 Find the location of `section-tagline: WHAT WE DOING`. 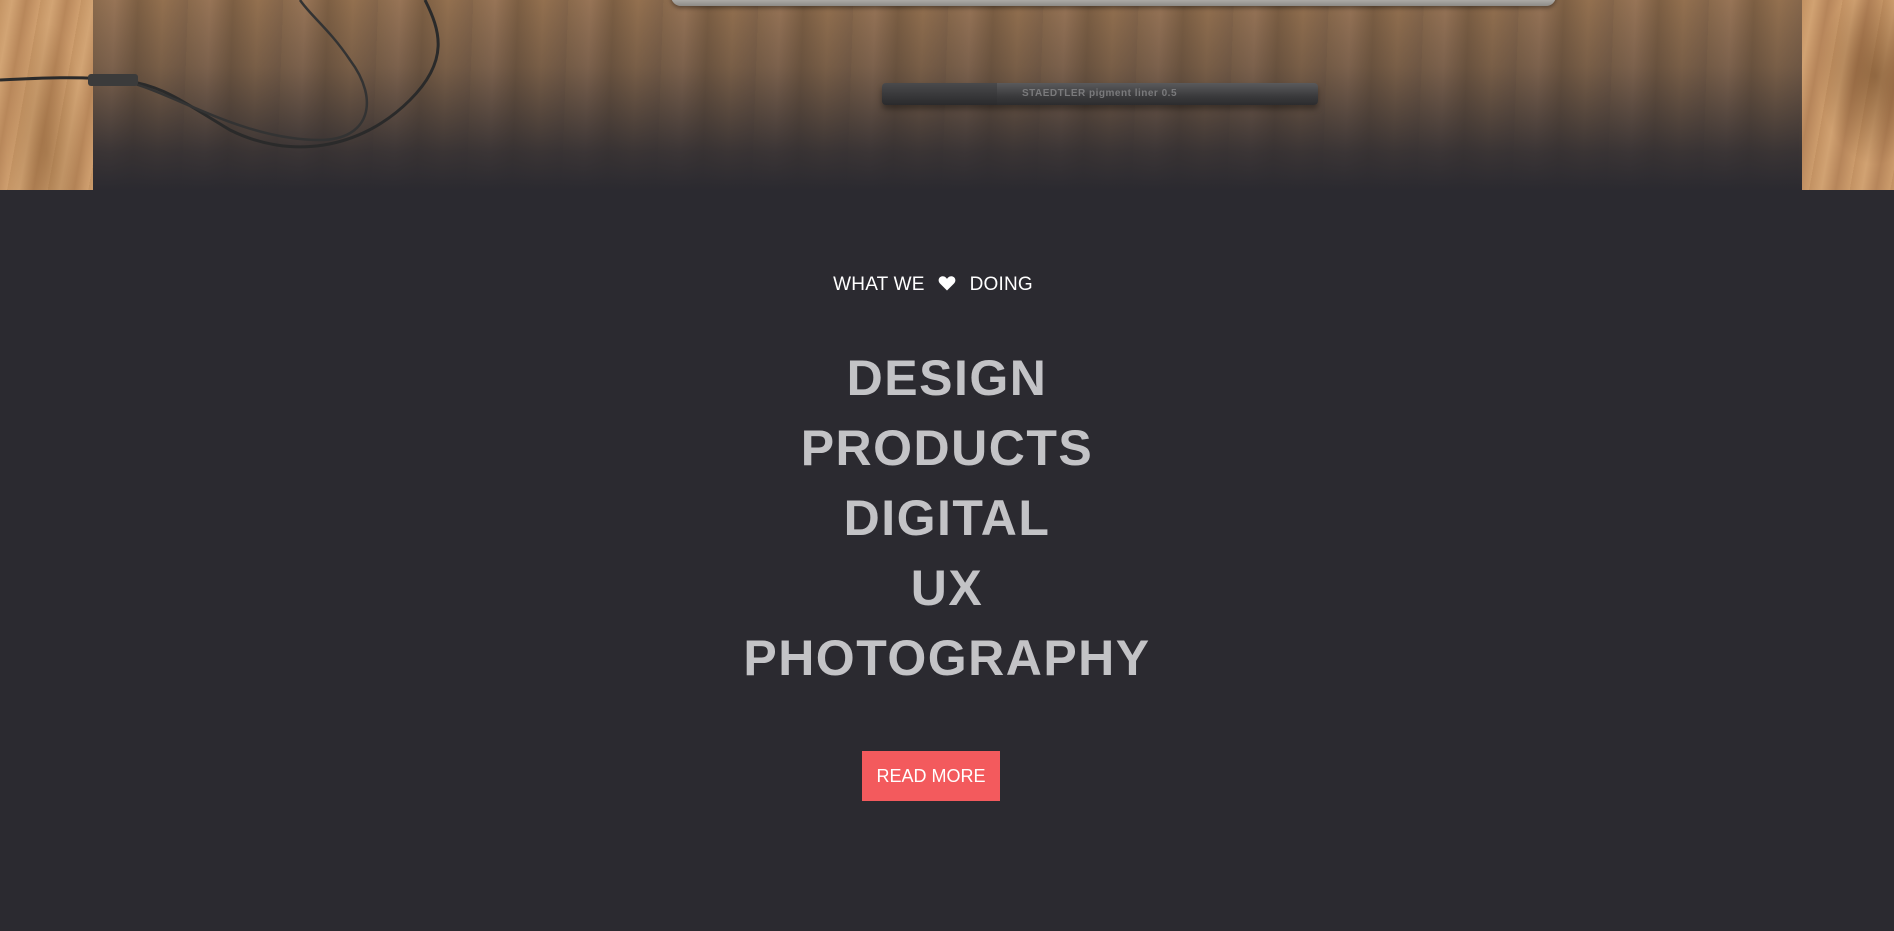

section-tagline: WHAT WE DOING is located at coordinates (933, 285).